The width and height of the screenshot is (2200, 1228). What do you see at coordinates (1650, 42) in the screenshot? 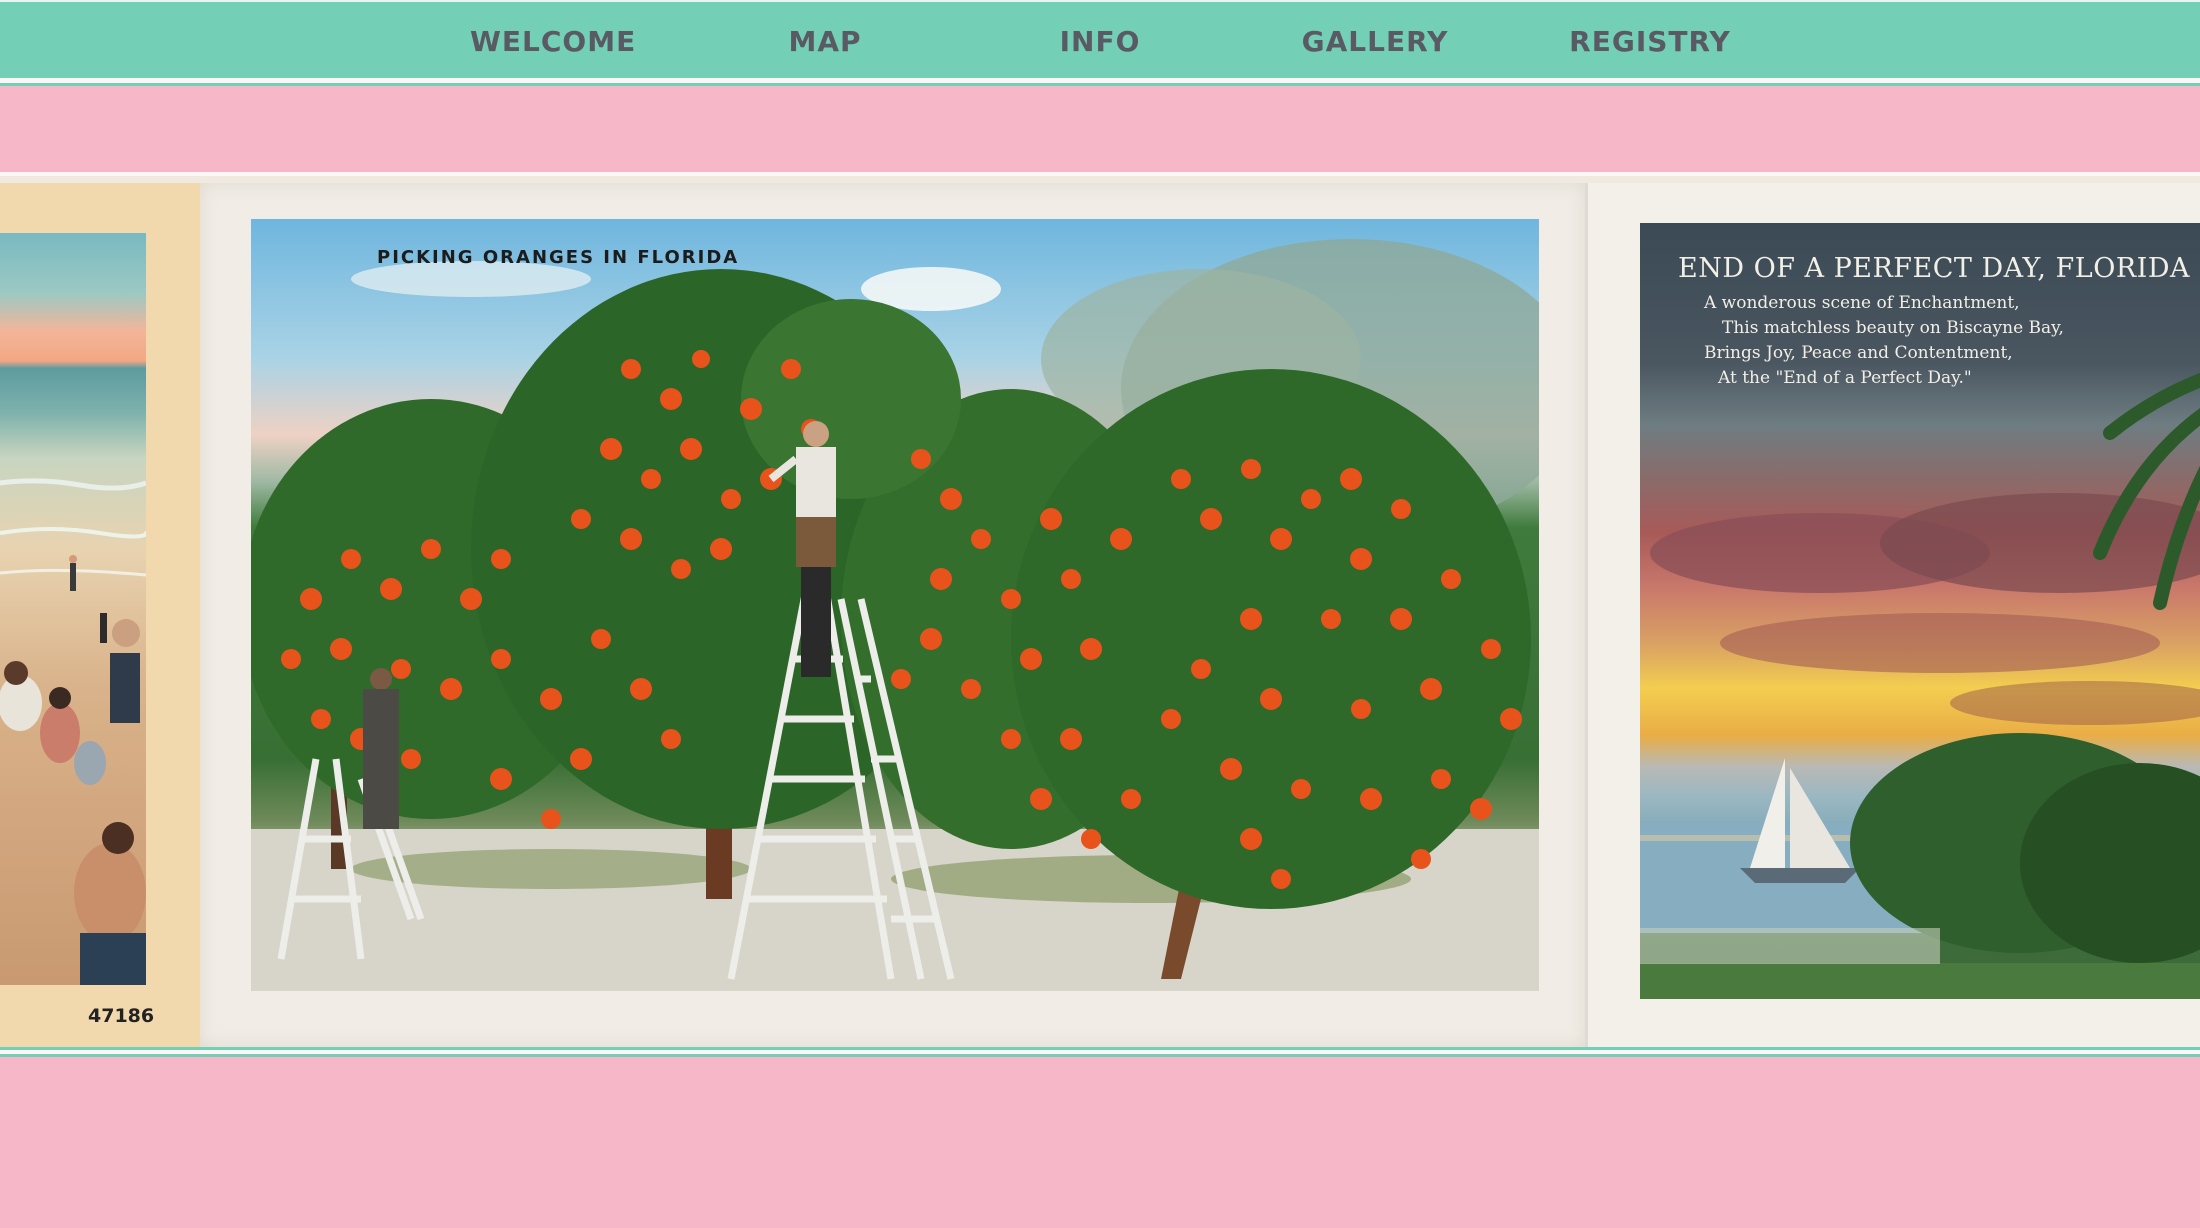
I see `nav-registry: REGISTRY` at bounding box center [1650, 42].